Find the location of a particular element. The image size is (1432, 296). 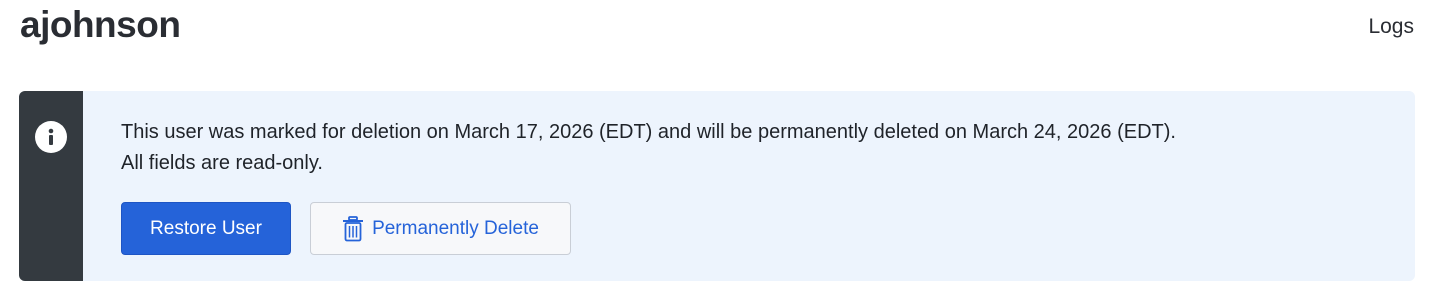

banner-actions: Restore User Permanently Delete is located at coordinates (346, 228).